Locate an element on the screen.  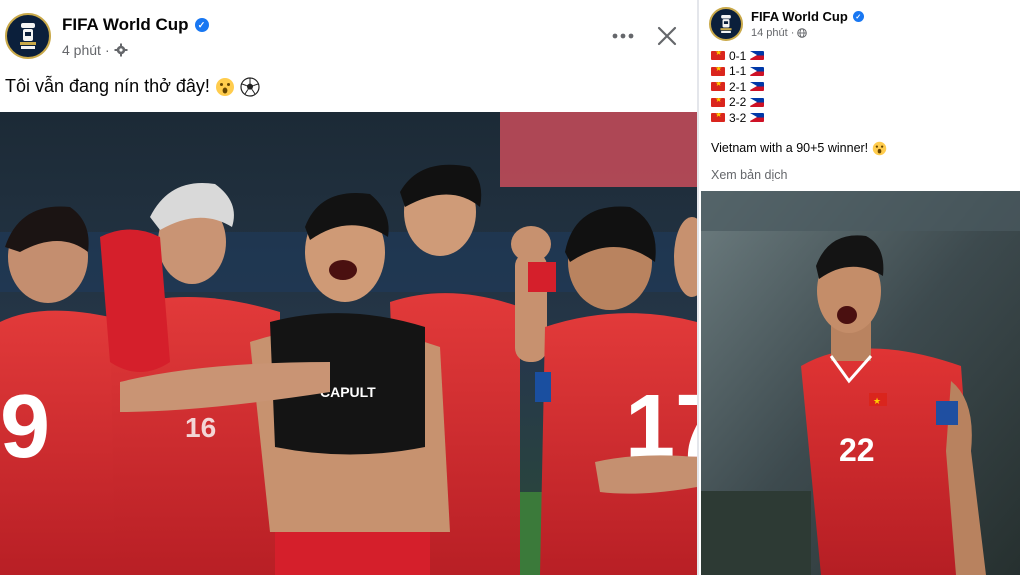
score-text: 3-2 is located at coordinates (738, 117).